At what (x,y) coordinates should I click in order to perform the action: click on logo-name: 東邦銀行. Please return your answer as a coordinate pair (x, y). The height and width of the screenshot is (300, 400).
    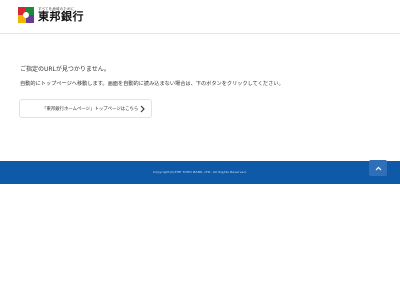
    Looking at the image, I should click on (61, 16).